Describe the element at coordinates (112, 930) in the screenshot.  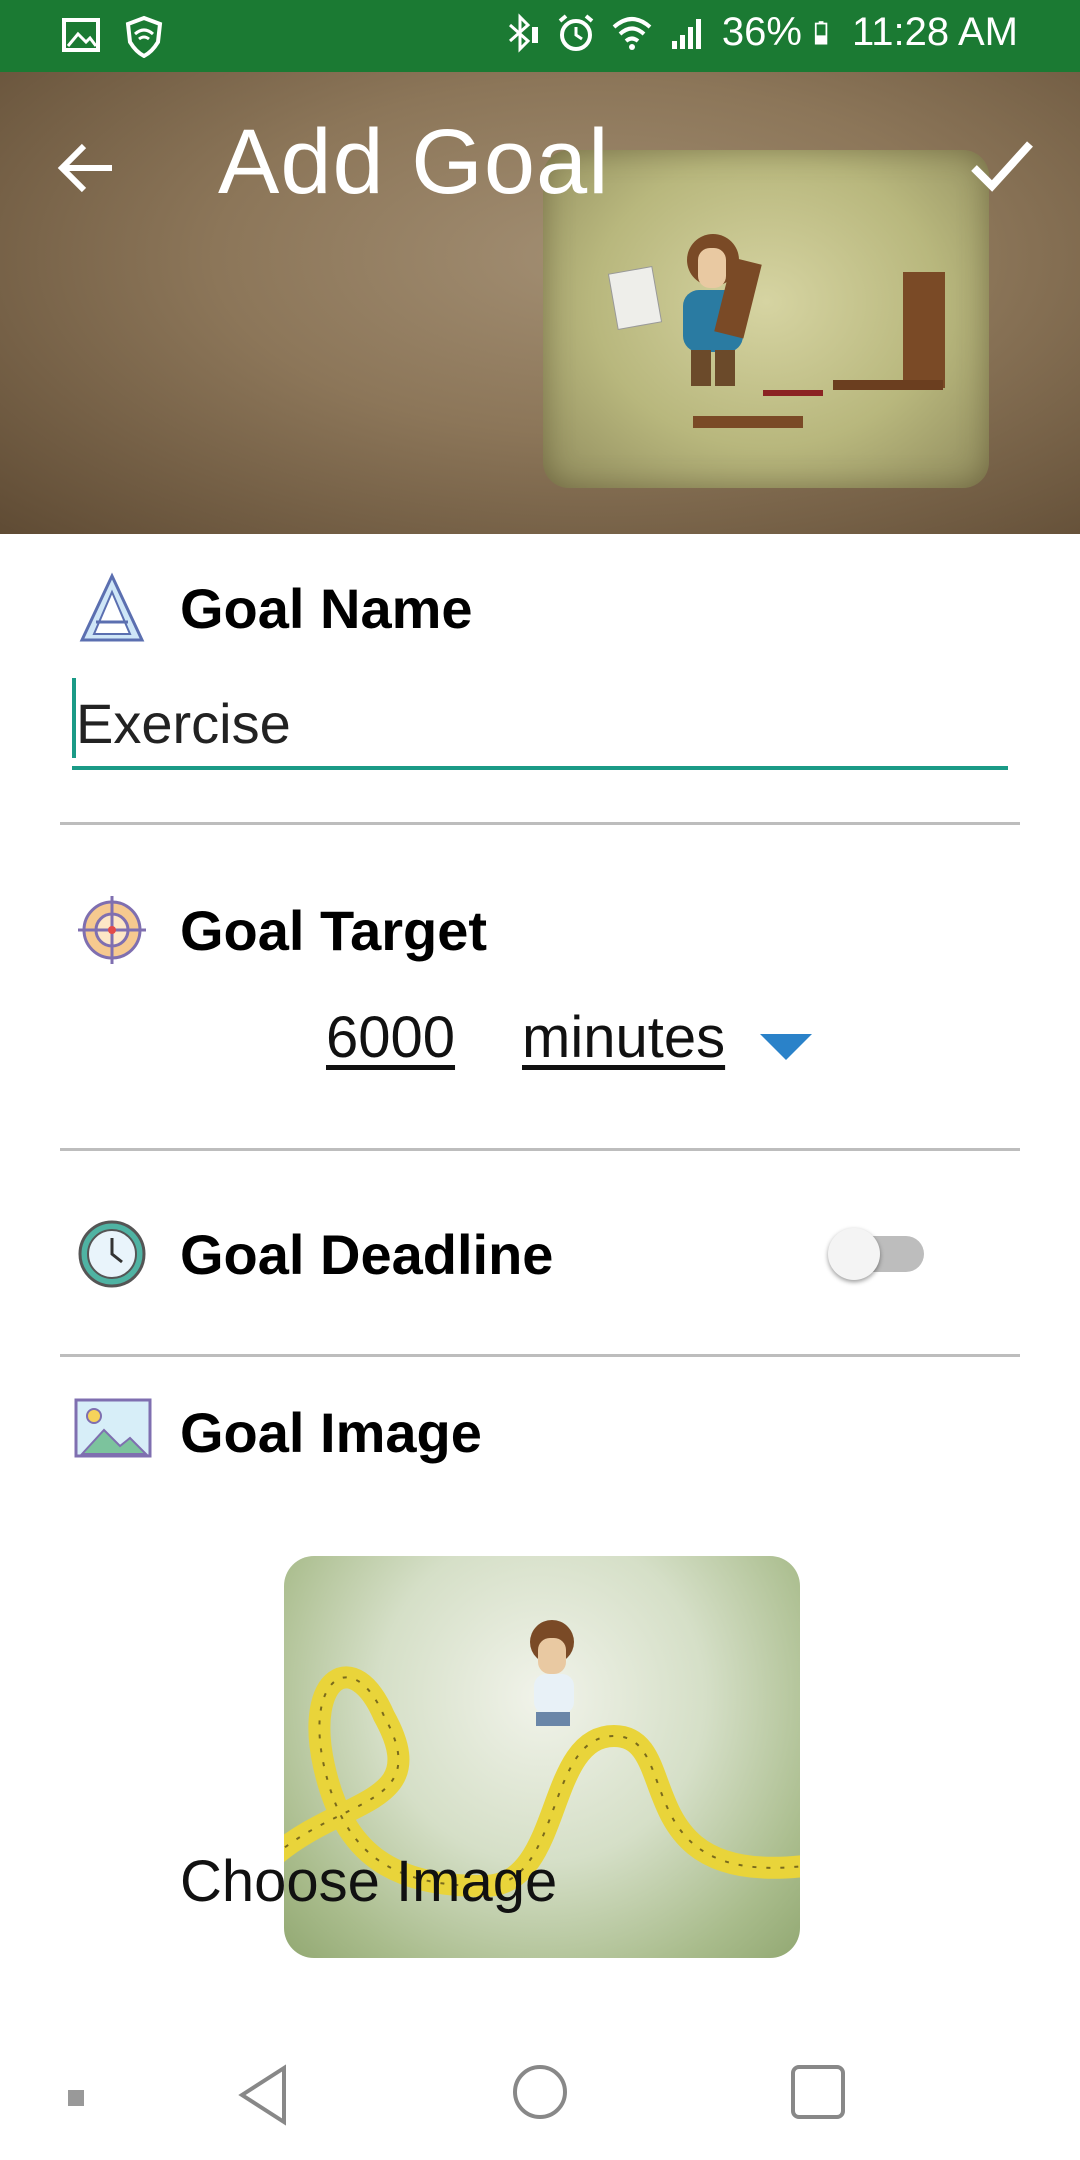
I see `target-icon` at that location.